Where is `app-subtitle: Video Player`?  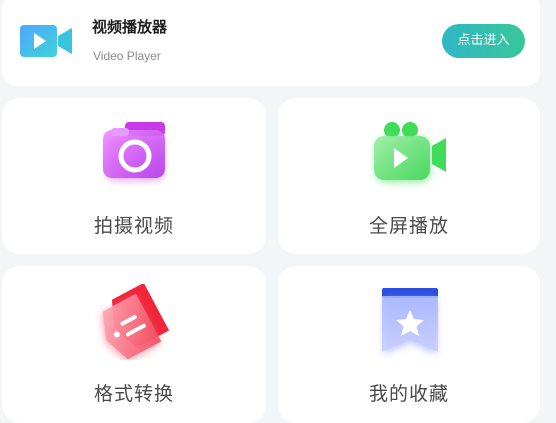
app-subtitle: Video Player is located at coordinates (127, 56).